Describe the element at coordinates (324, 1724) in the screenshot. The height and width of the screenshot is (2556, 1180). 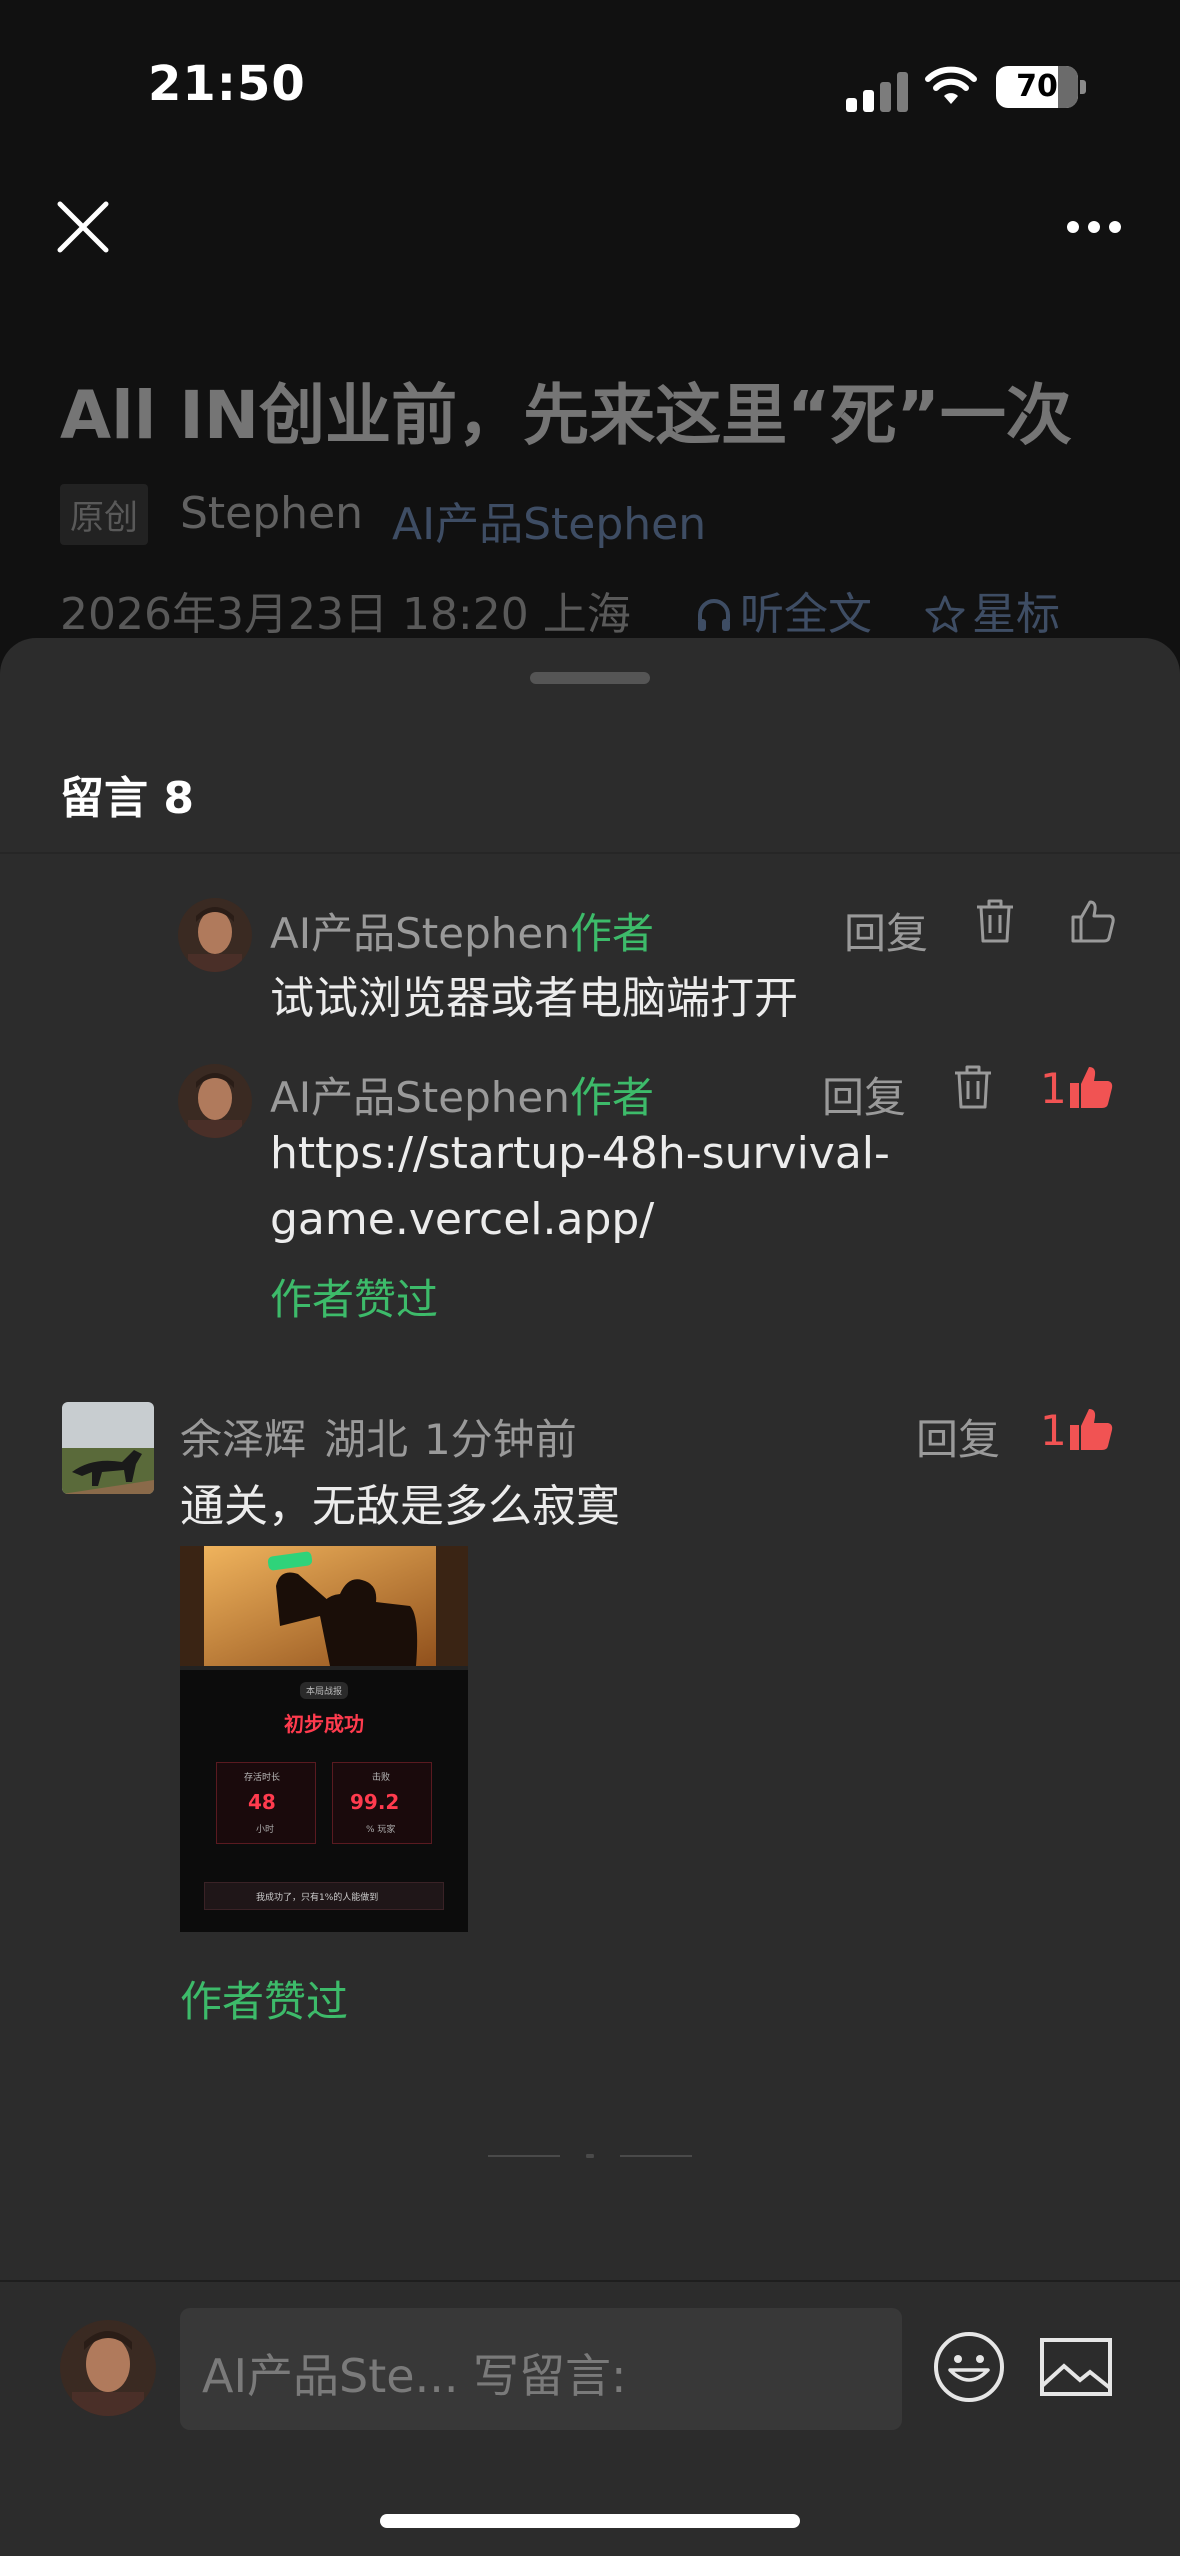
I see `report-headline: 初步成功` at that location.